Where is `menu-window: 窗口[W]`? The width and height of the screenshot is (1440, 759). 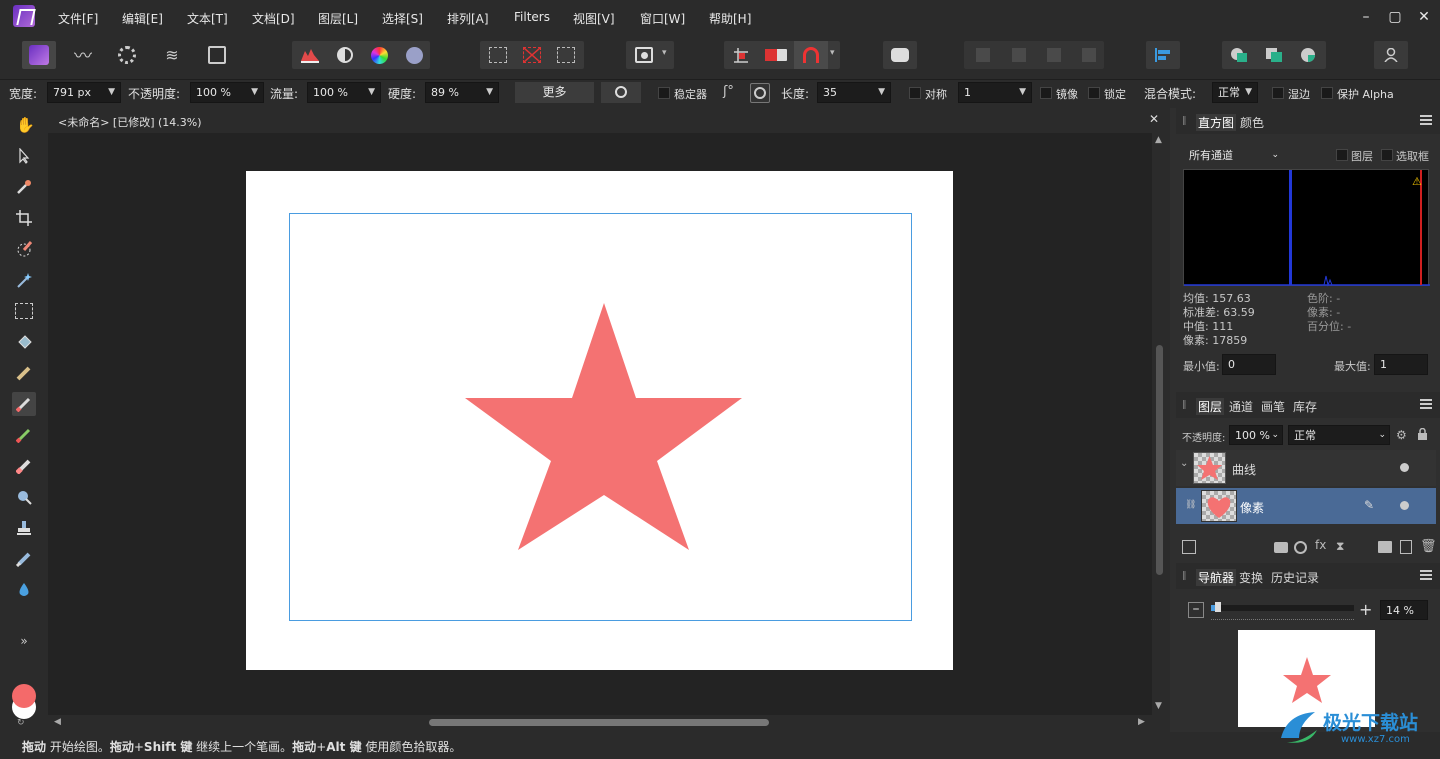 menu-window: 窗口[W] is located at coordinates (662, 18).